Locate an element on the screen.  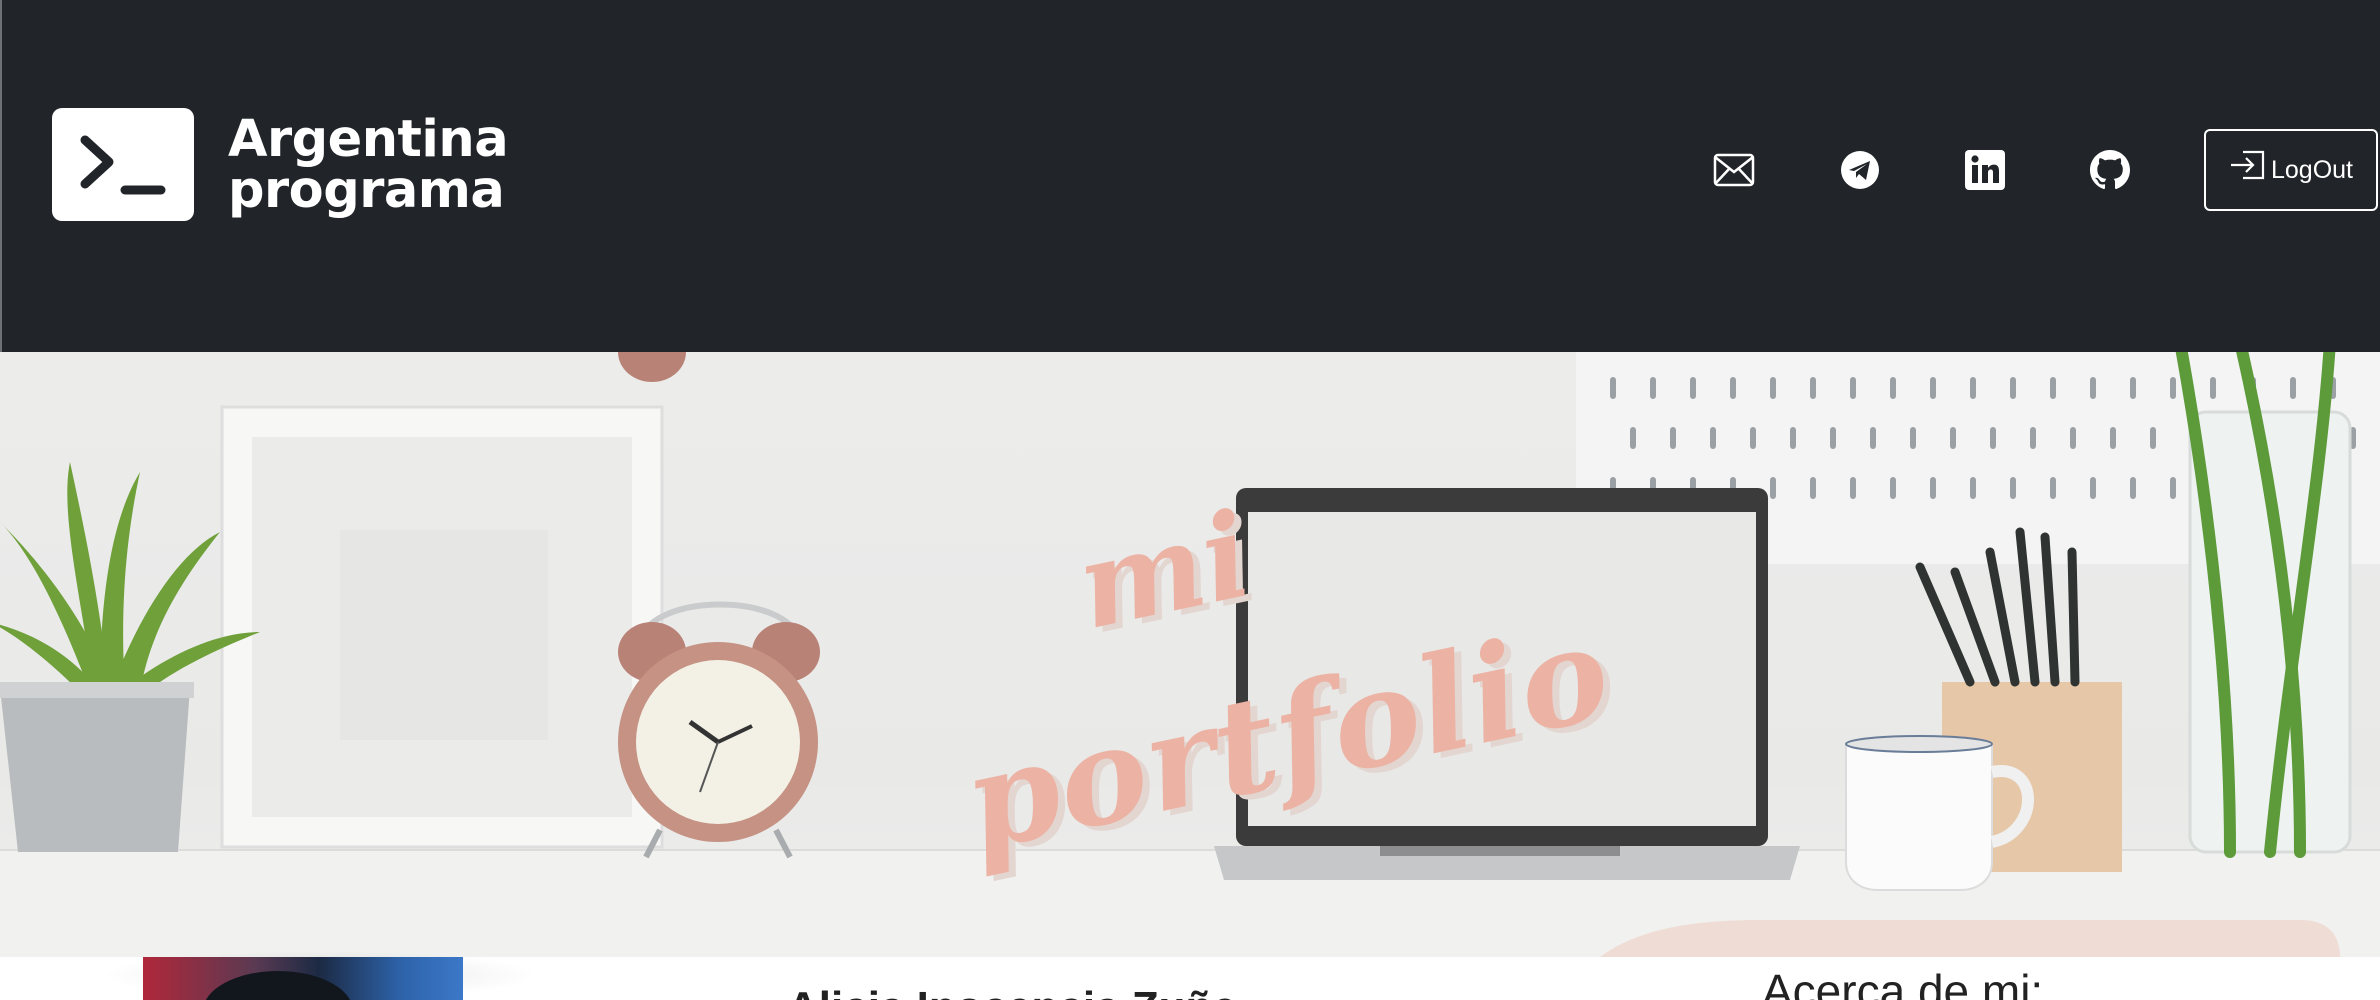
profile-name: Alicia Inocencia Zuñe is located at coordinates (1012, 993).